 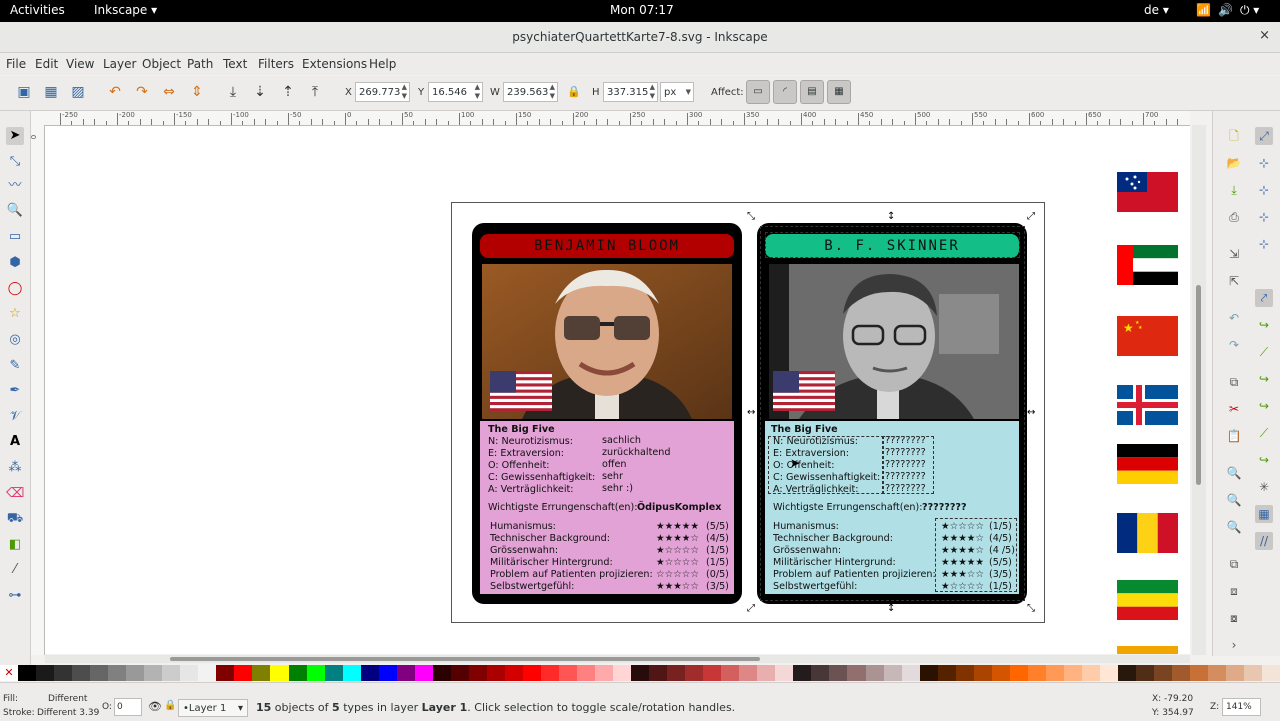 I want to click on duplicate-icon: ⧉, so click(x=1234, y=564).